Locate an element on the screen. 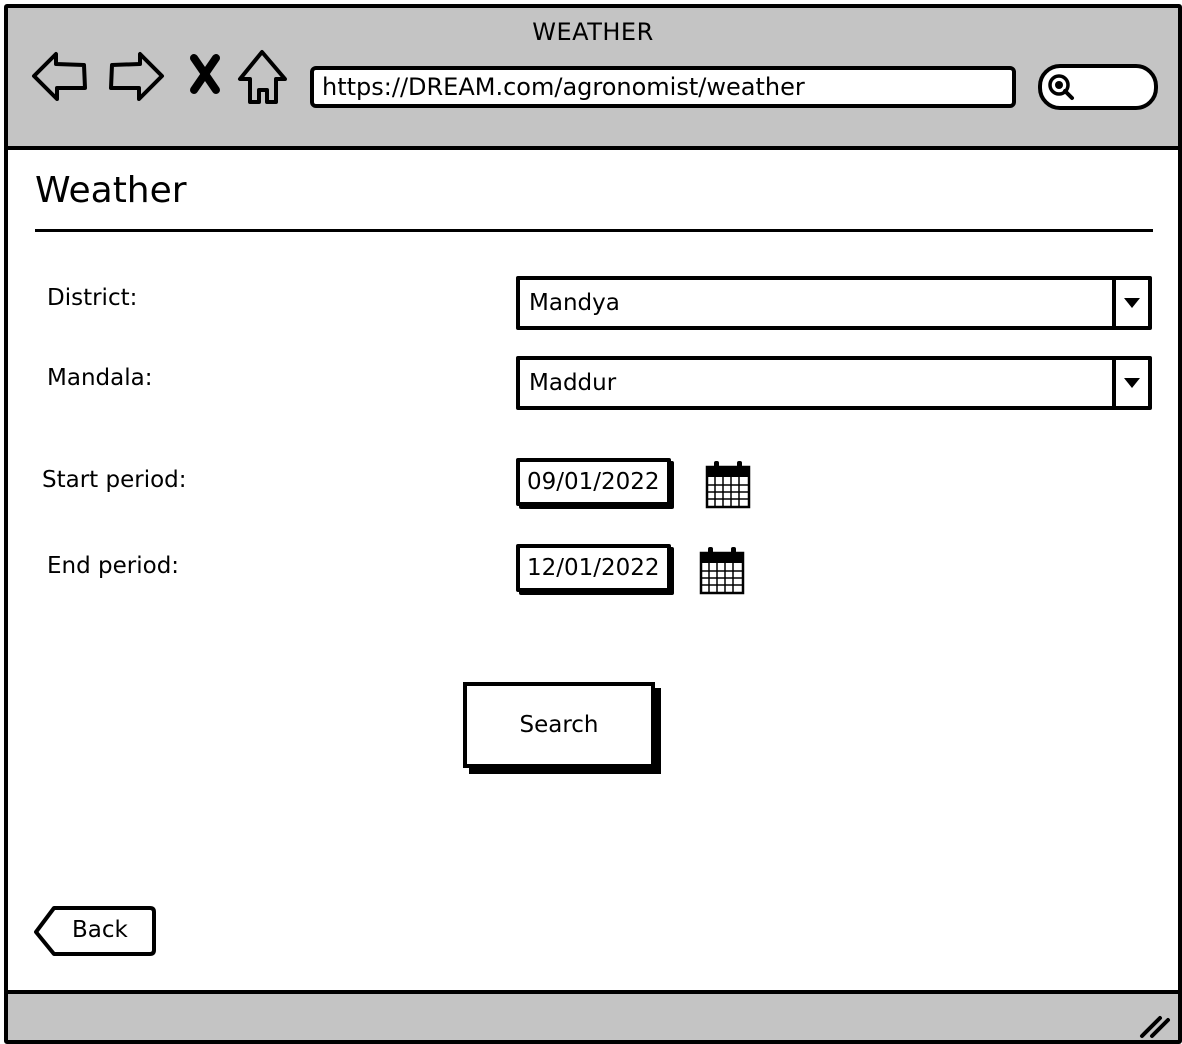 This screenshot has height=1044, width=1182. back-button-label: Back is located at coordinates (100, 930).